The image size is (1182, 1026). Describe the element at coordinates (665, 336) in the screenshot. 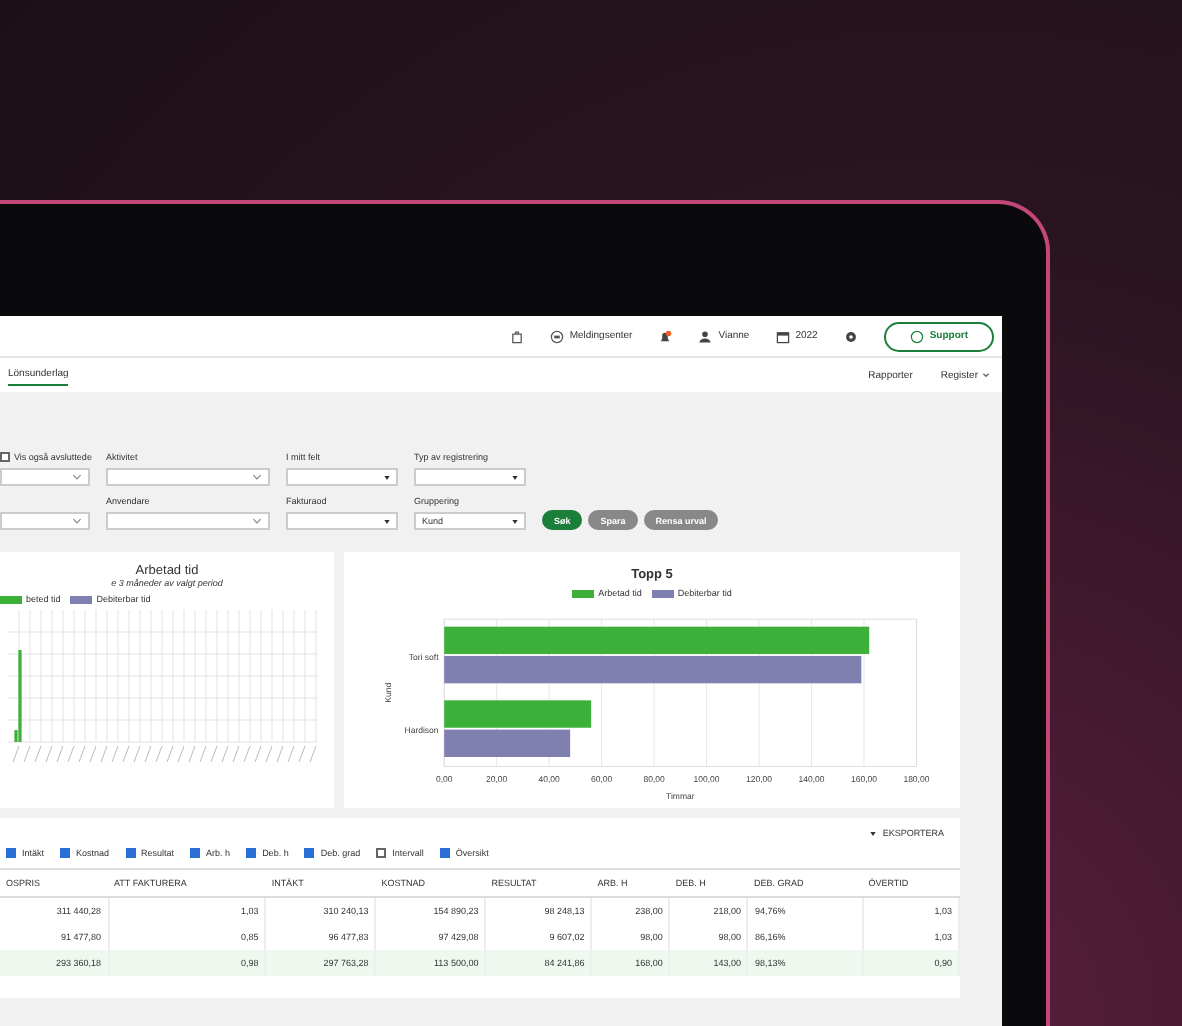

I see `bell-icon` at that location.